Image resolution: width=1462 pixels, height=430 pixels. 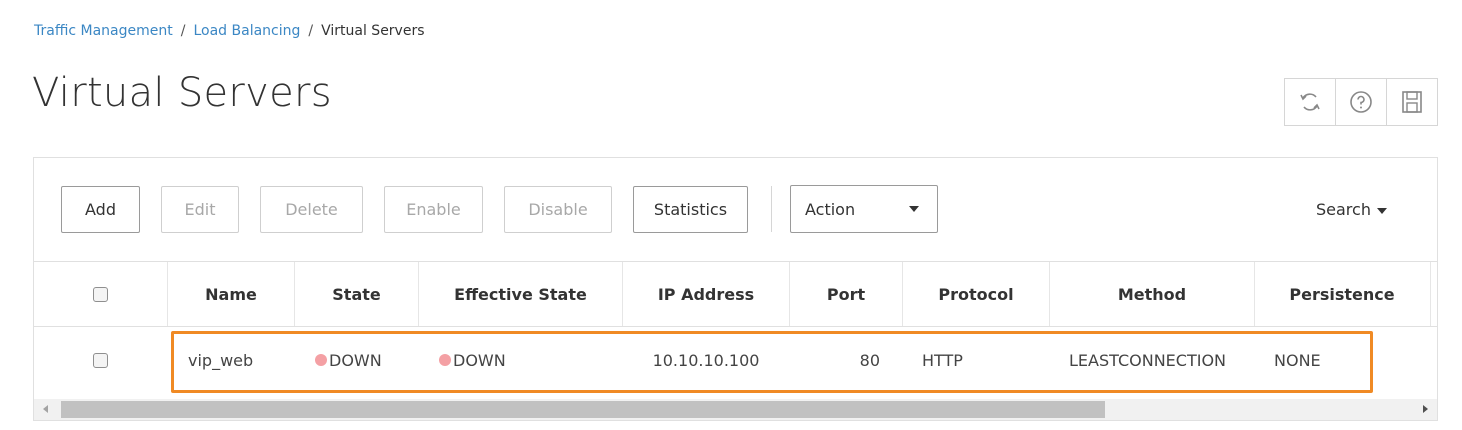 What do you see at coordinates (1411, 102) in the screenshot?
I see `save-icon` at bounding box center [1411, 102].